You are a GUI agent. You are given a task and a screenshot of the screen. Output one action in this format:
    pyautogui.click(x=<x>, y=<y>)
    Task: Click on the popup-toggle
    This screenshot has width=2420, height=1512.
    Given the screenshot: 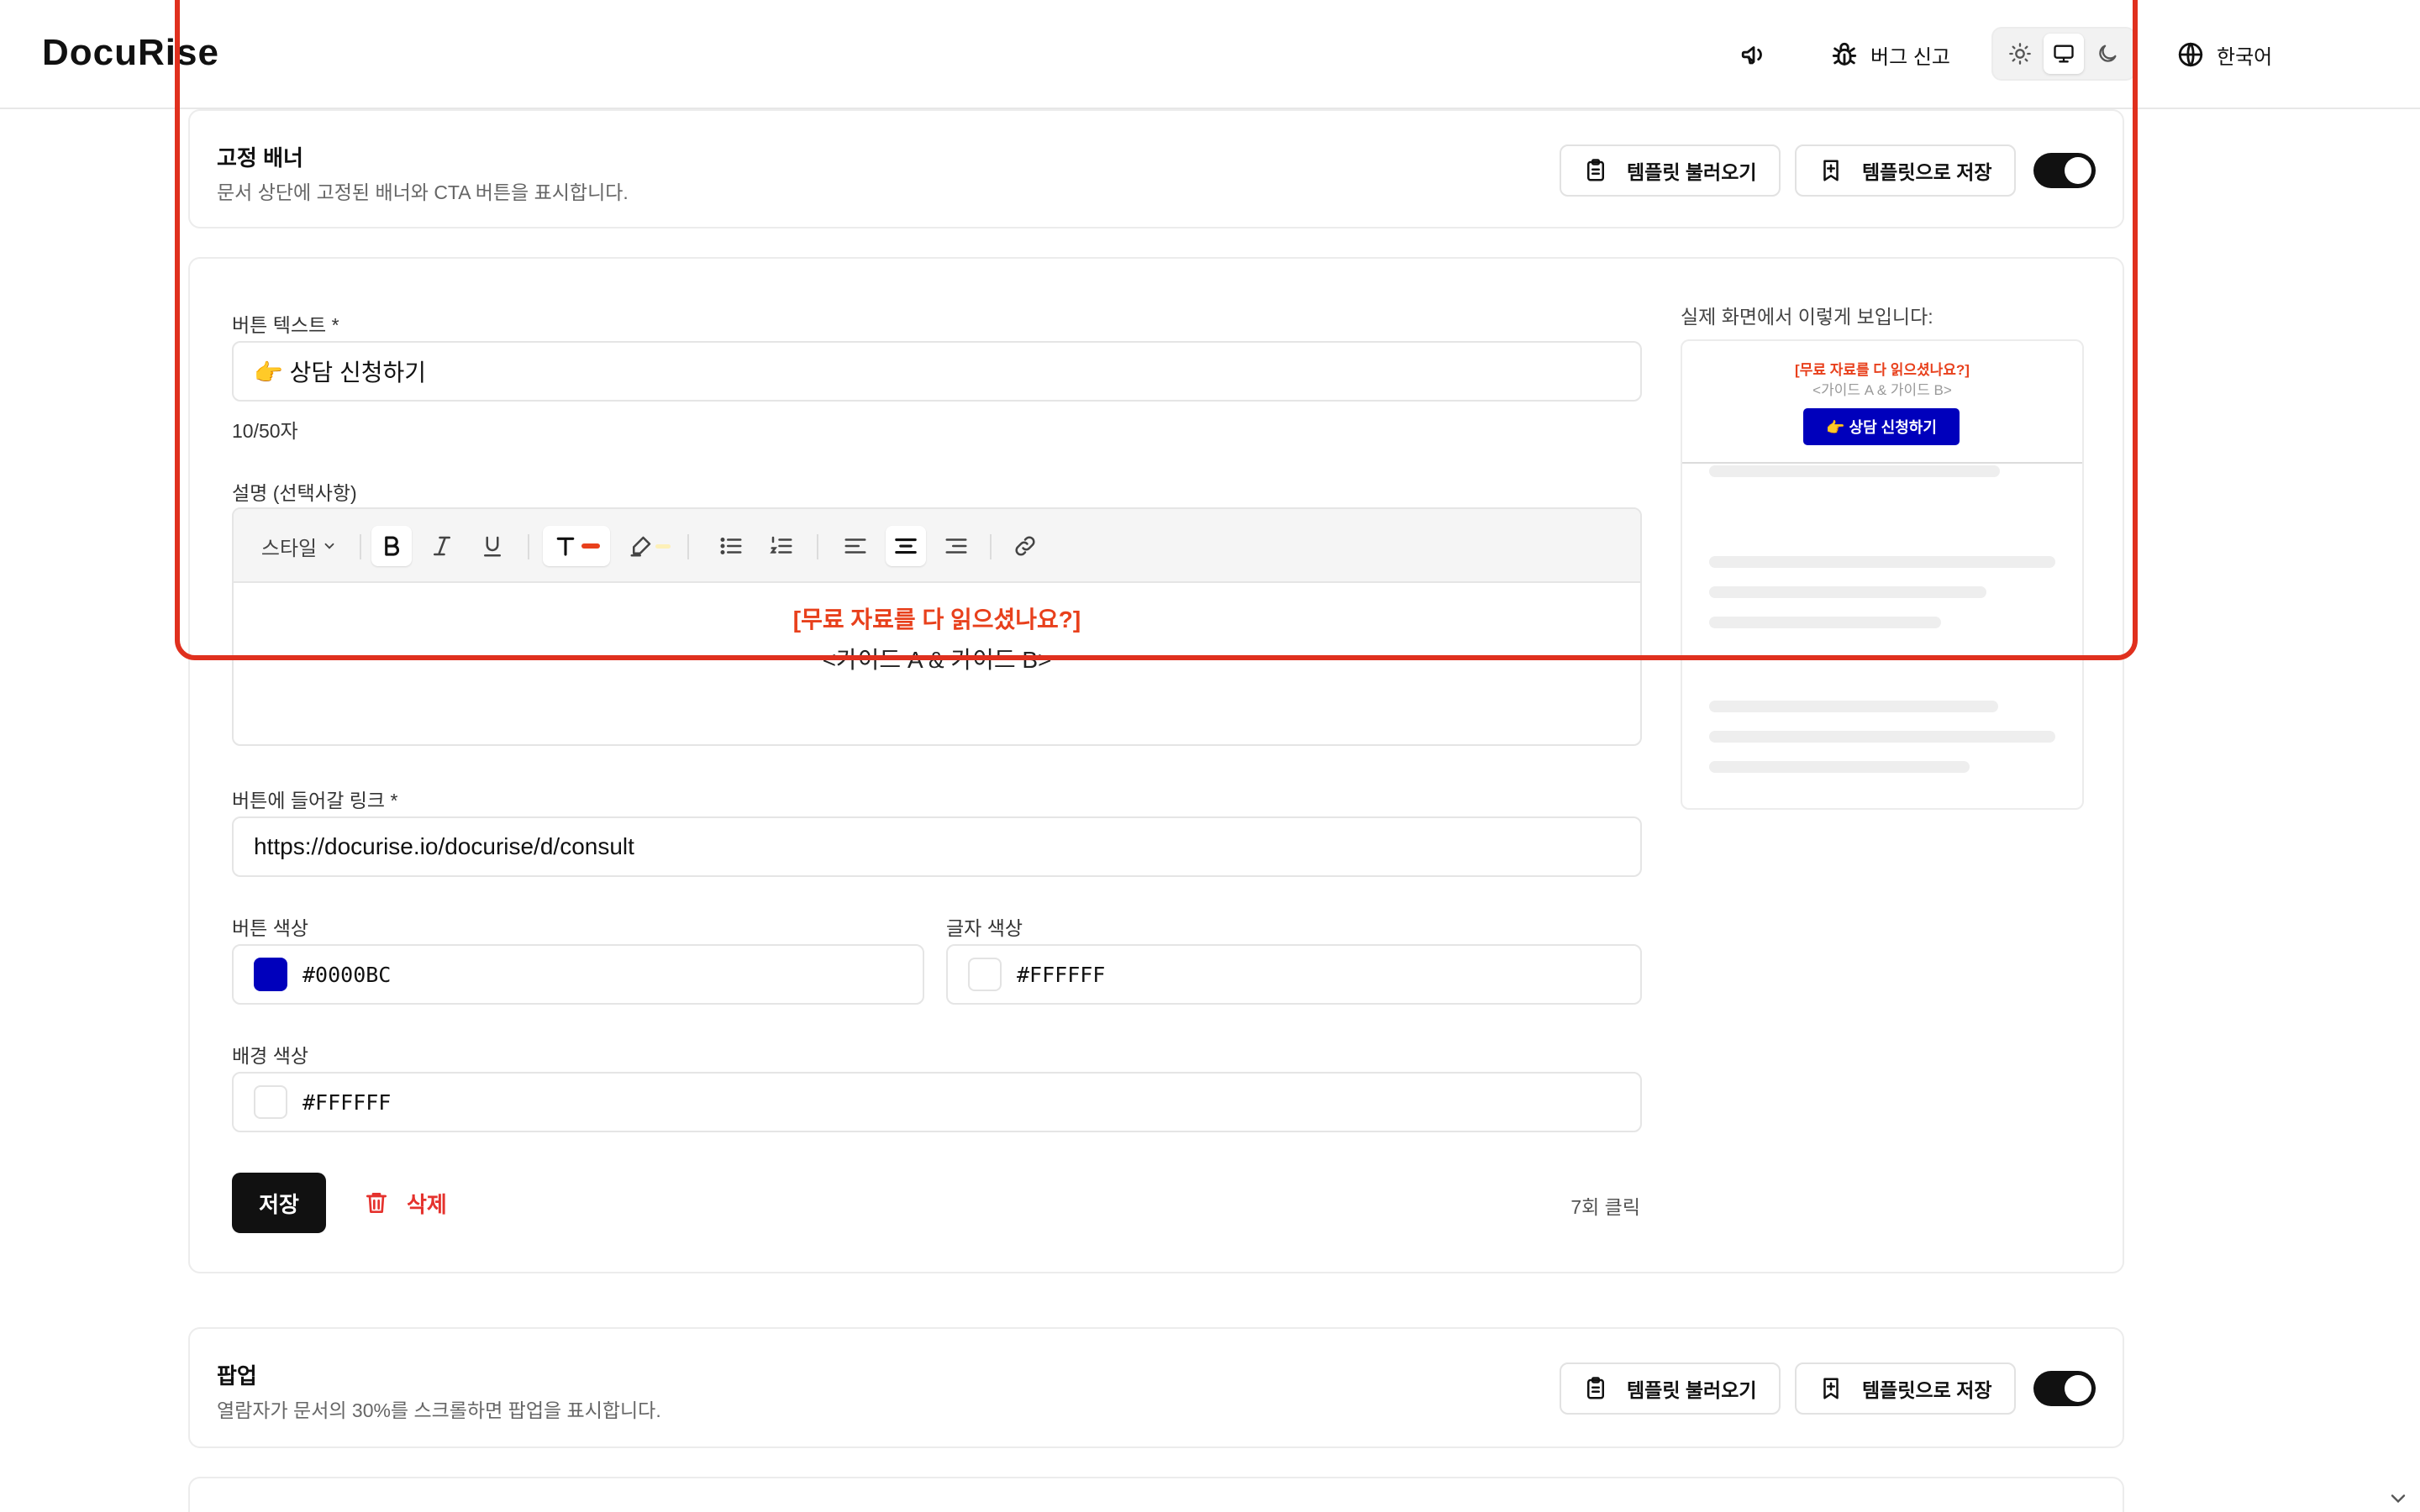 What is the action you would take?
    pyautogui.click(x=2064, y=1388)
    